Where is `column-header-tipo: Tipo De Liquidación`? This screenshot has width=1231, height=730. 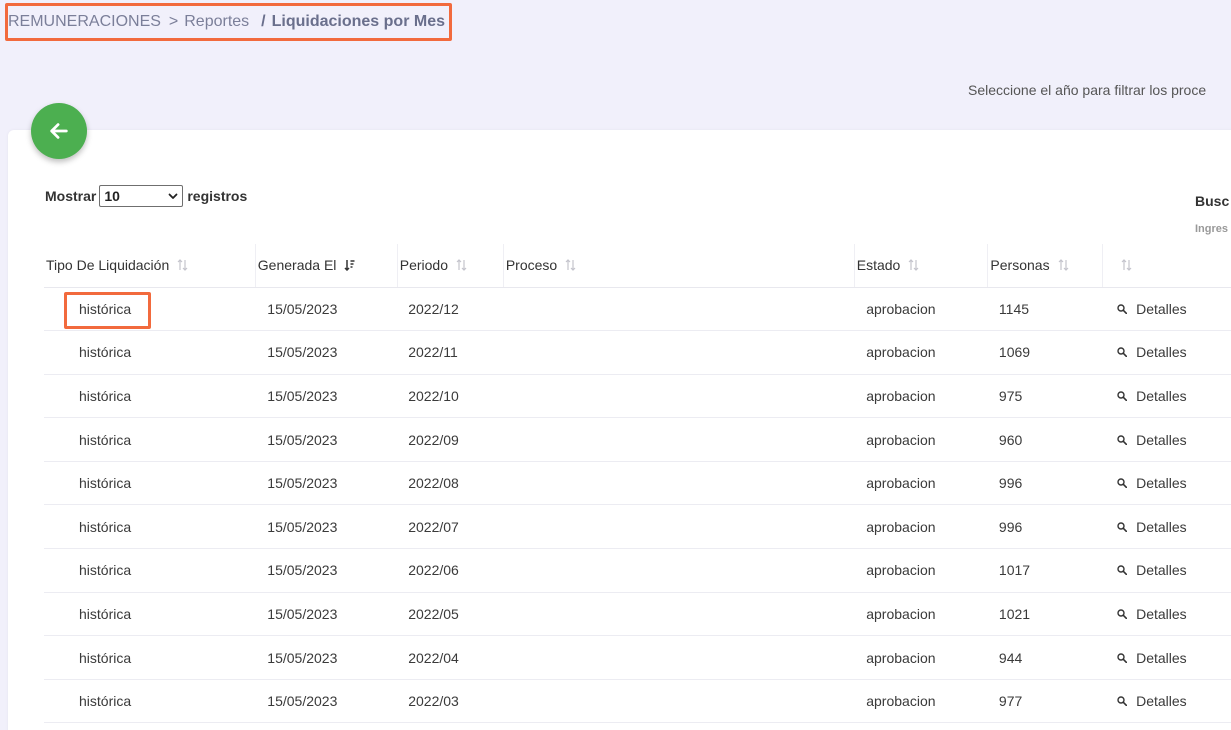
column-header-tipo: Tipo De Liquidación is located at coordinates (150, 266).